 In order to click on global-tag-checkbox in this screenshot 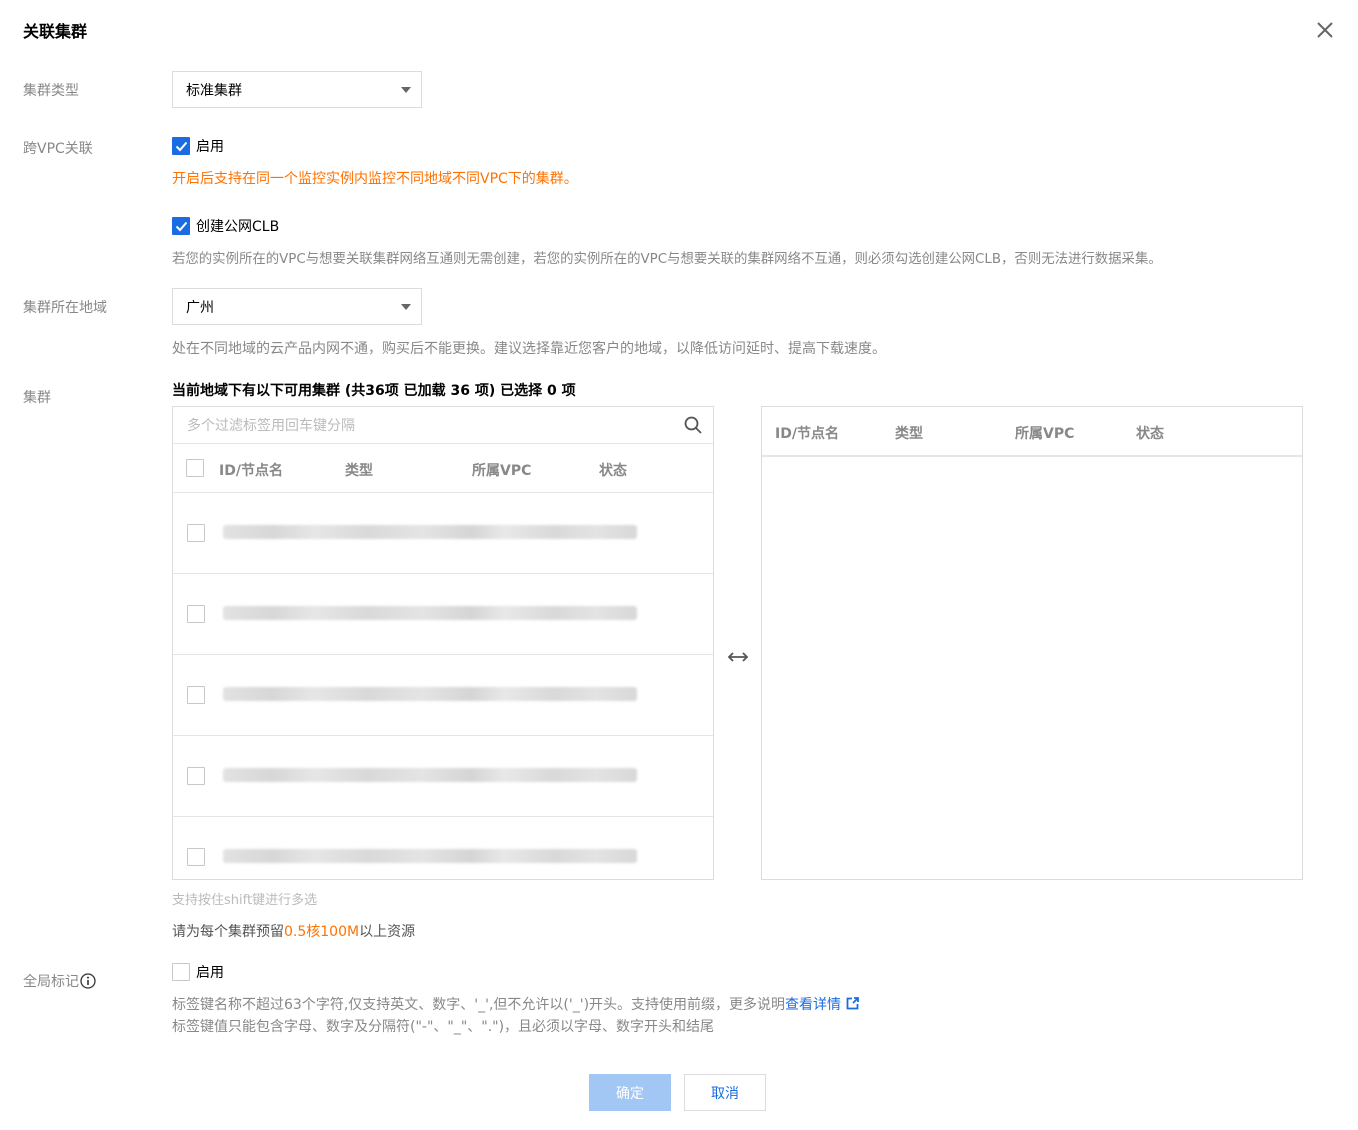, I will do `click(181, 972)`.